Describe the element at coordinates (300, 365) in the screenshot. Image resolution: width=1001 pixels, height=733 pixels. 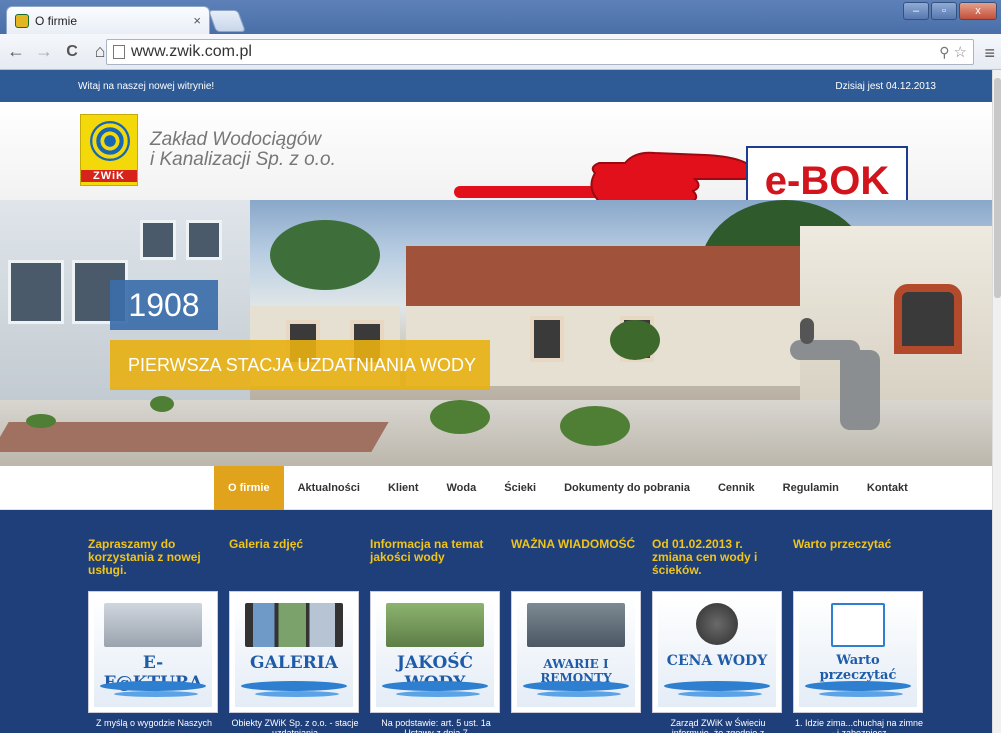
I see `hero-caption: PIERWSZA STACJA UZDATNIANIA WODY` at that location.